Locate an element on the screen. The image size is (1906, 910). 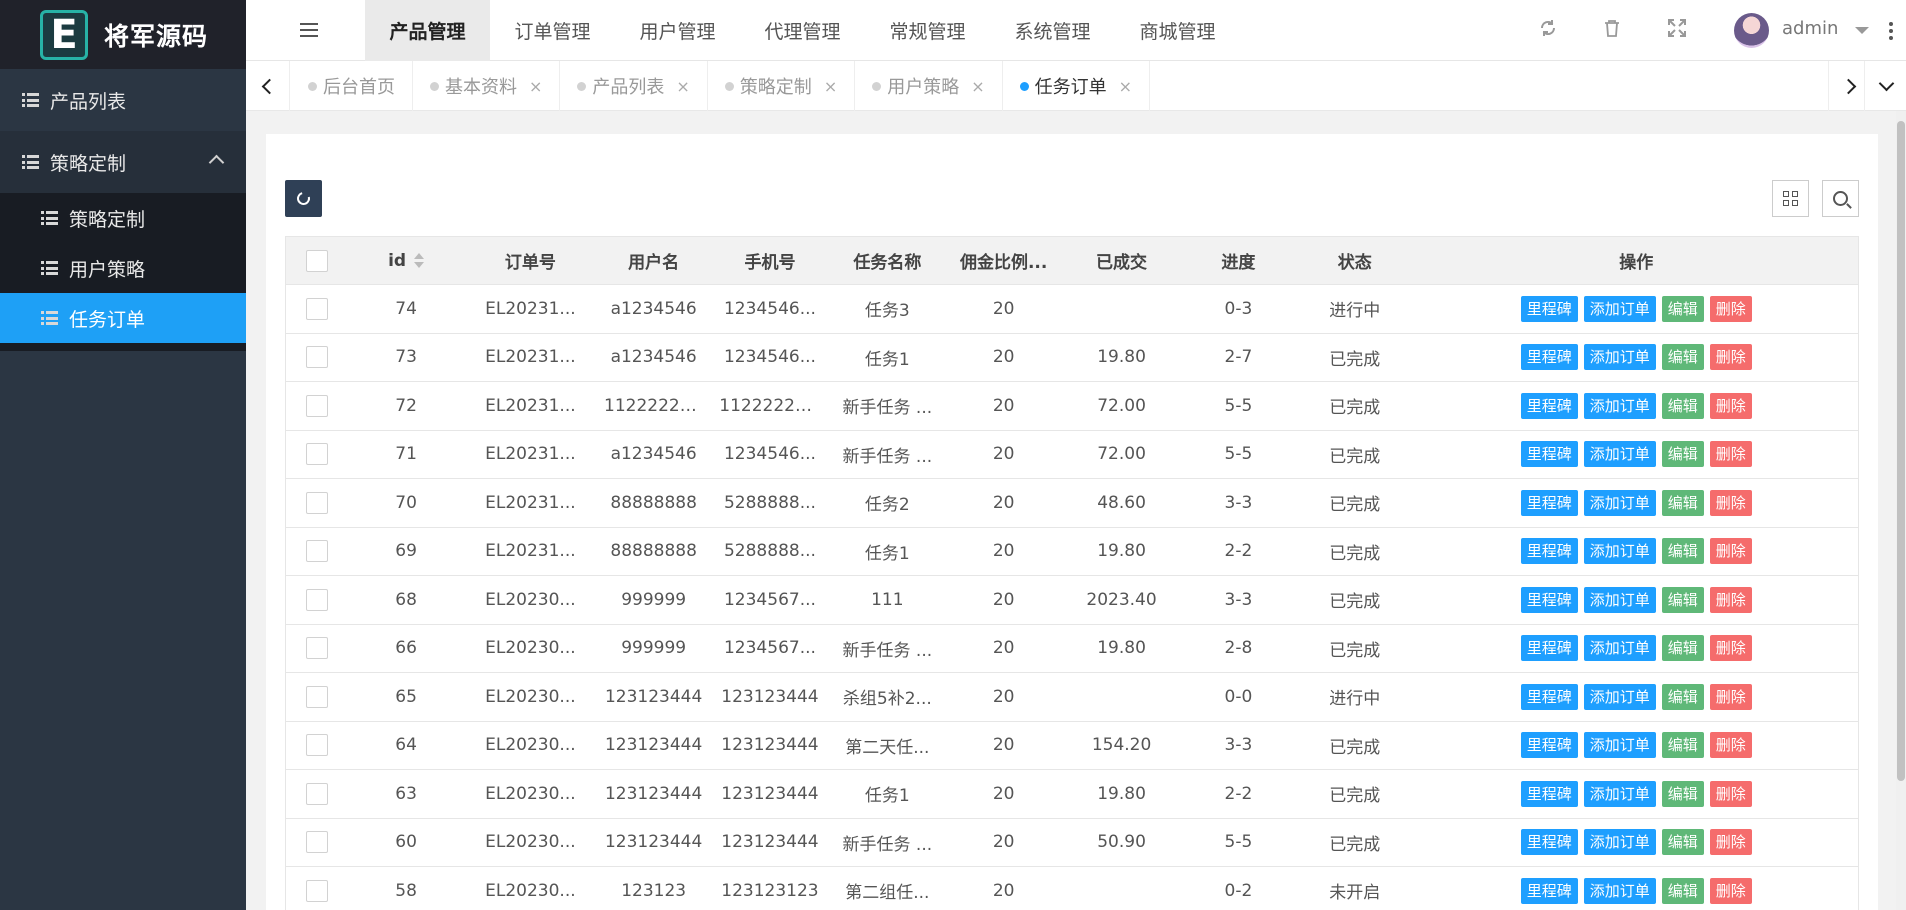
fullscreen-icon is located at coordinates (1677, 30).